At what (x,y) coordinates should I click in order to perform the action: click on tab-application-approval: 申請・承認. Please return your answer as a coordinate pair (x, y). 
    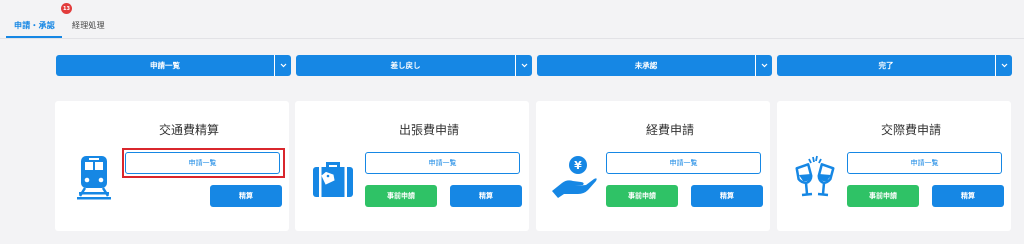
    Looking at the image, I should click on (34, 25).